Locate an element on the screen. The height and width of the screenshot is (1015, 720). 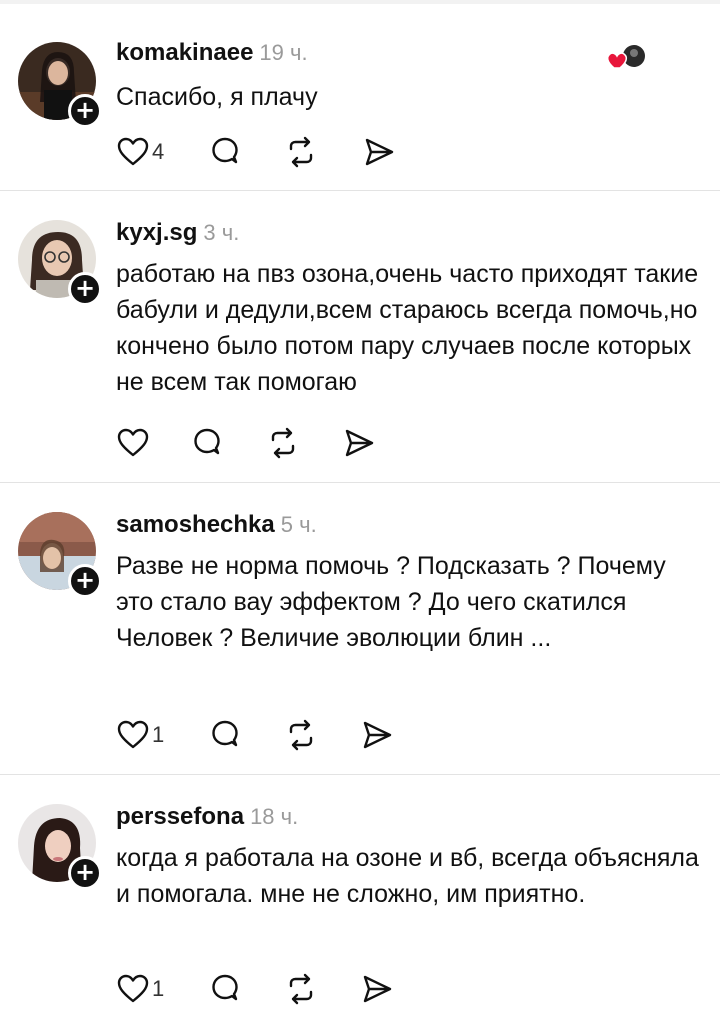
like-count: 4 is located at coordinates (158, 151).